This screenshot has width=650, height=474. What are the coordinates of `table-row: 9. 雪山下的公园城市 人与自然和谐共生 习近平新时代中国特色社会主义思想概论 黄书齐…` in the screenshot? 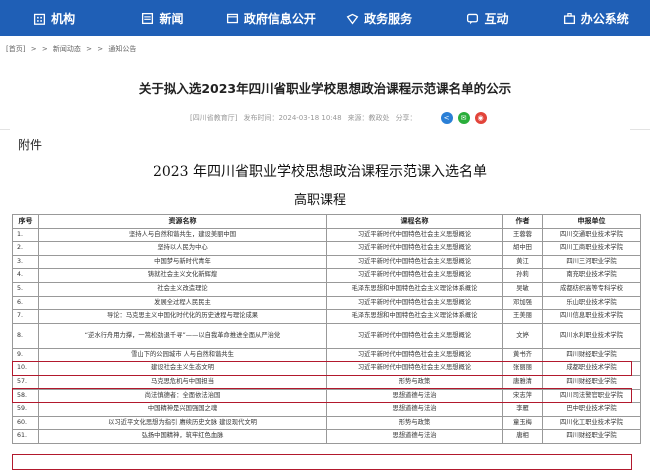 It's located at (326, 355).